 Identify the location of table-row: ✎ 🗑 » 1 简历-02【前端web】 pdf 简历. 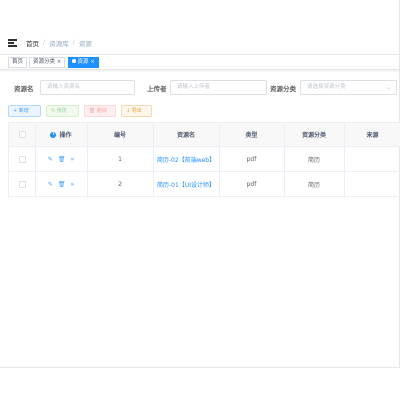
(204, 159).